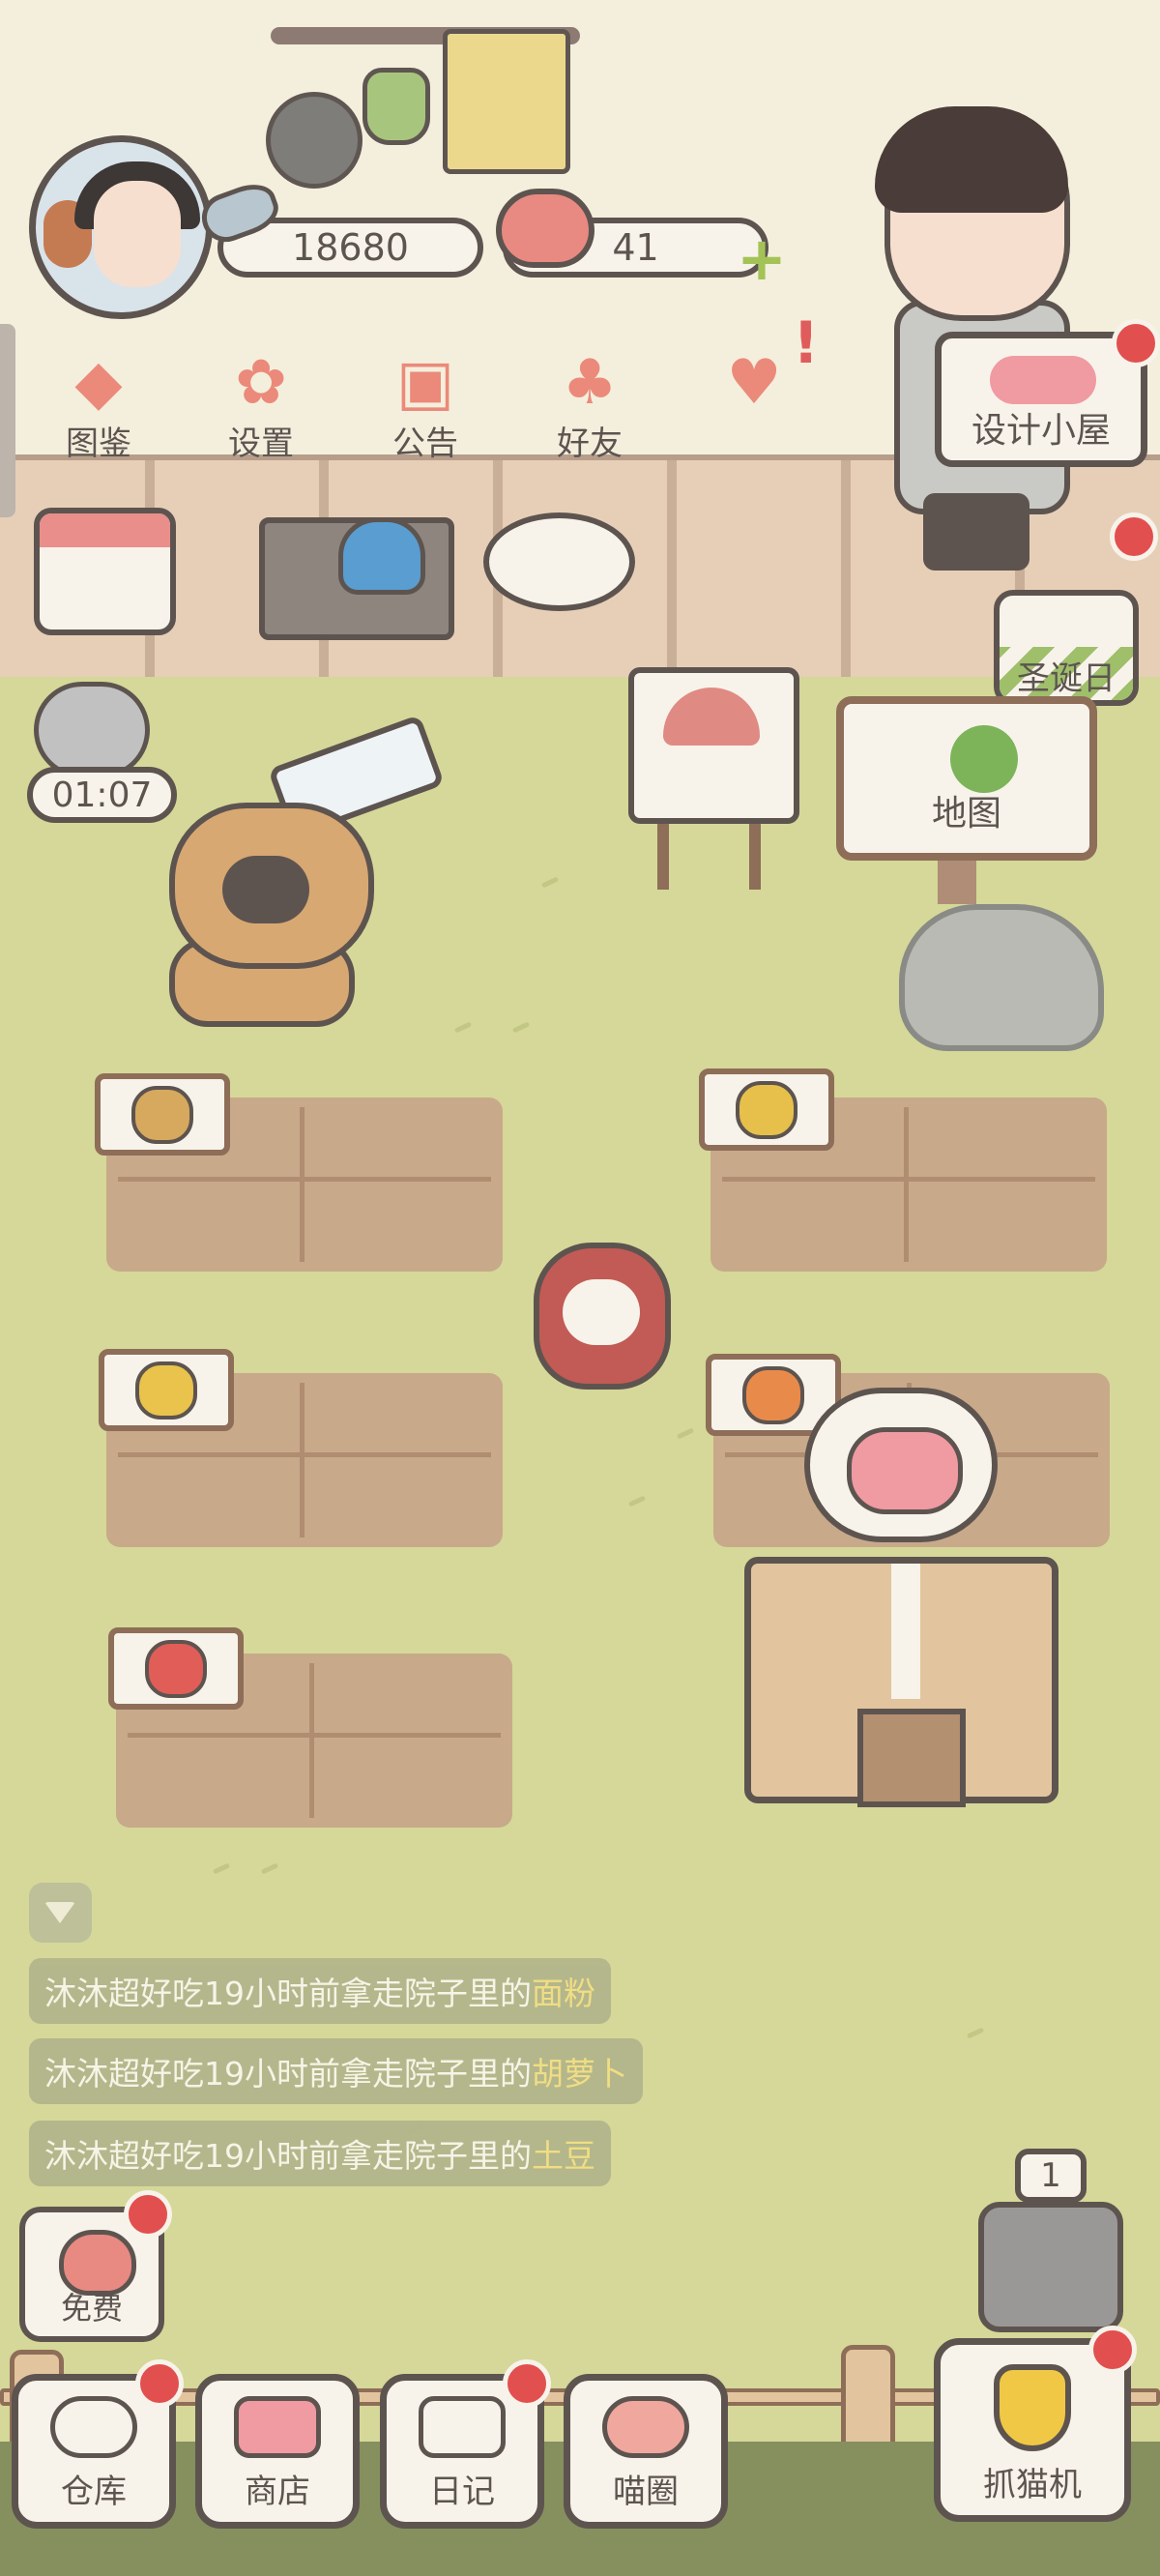 Image resolution: width=1160 pixels, height=2576 pixels. Describe the element at coordinates (773, 1394) in the screenshot. I see `carrot-icon` at that location.